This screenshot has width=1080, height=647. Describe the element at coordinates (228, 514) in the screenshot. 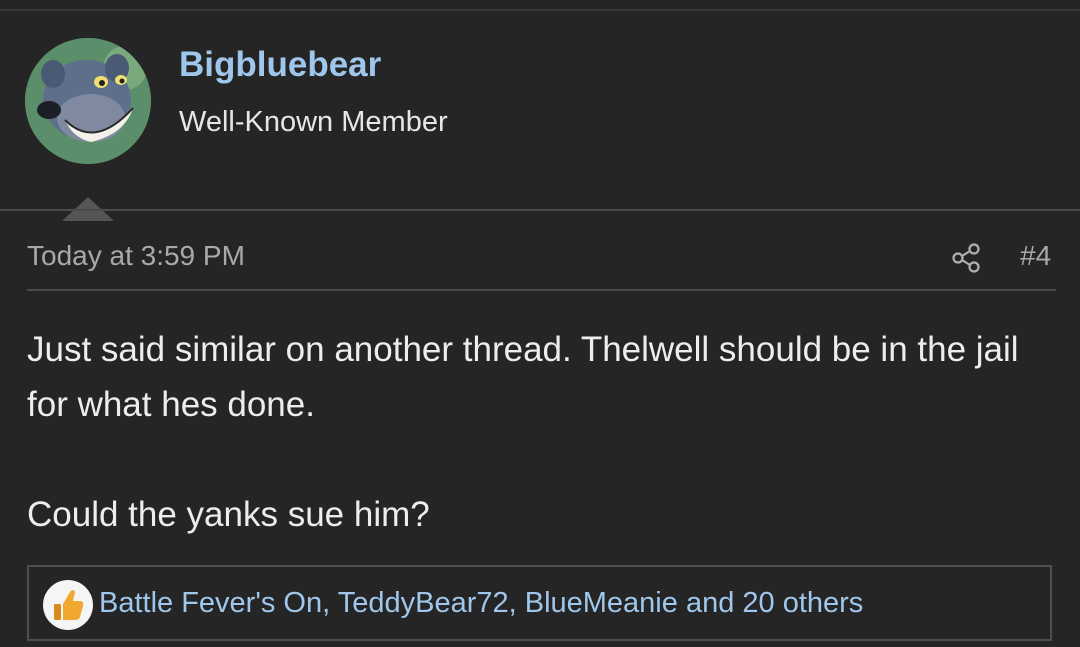

I see `post-paragraph: Could the yanks sue him?` at that location.